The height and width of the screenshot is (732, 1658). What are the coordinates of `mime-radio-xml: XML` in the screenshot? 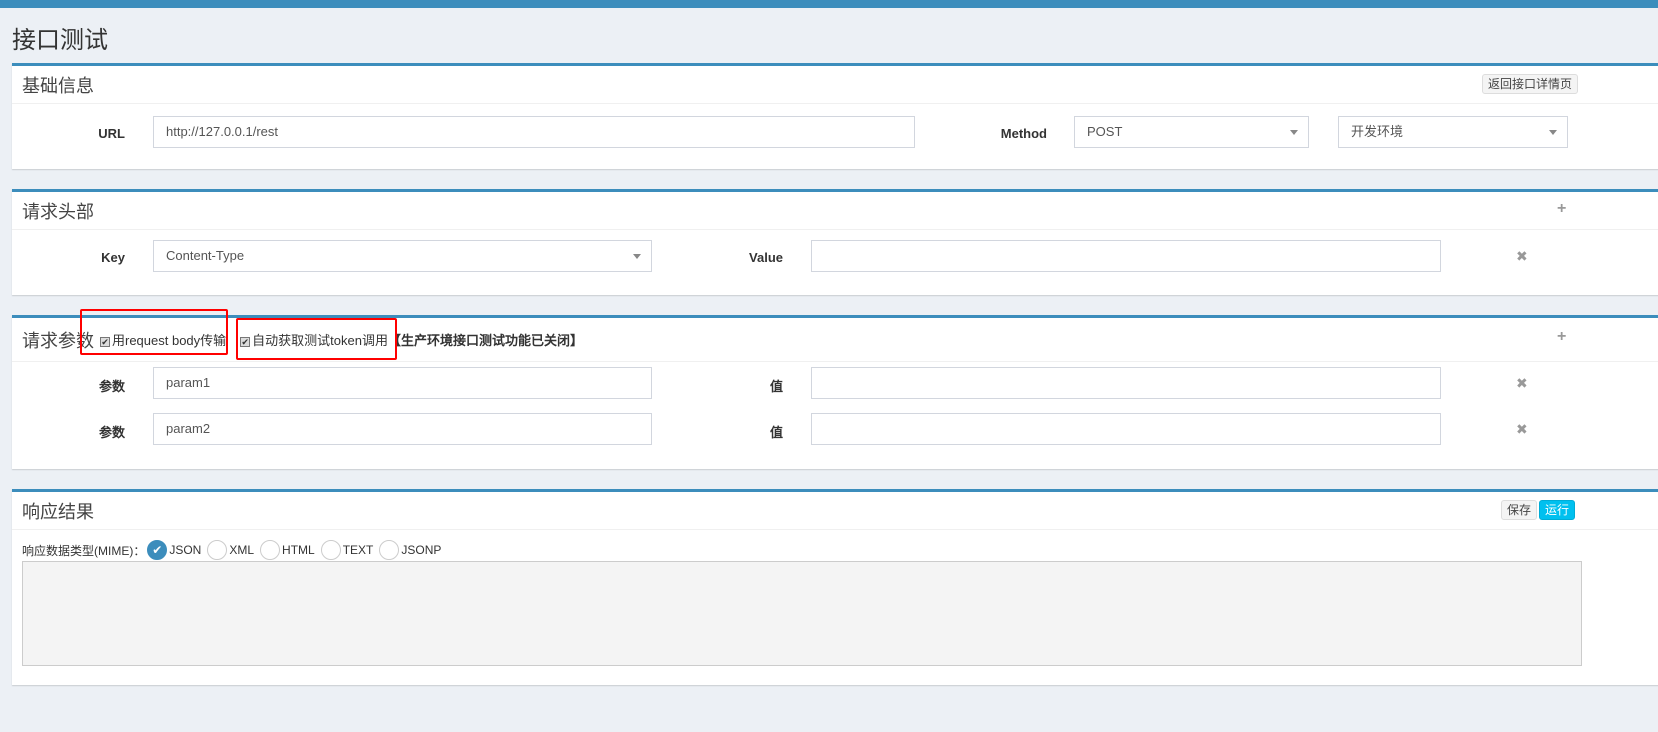 It's located at (230, 550).